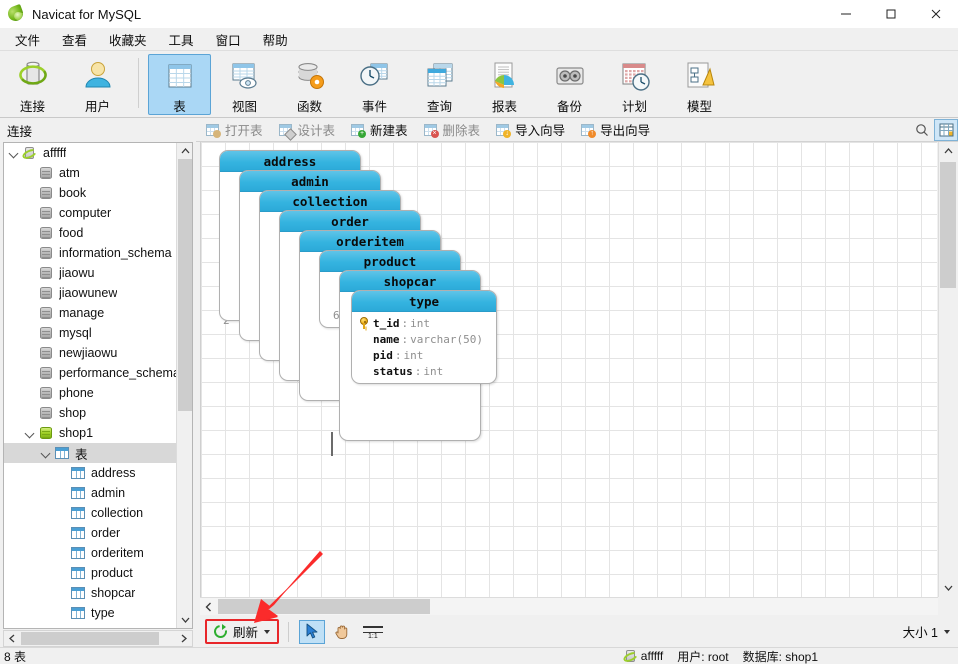 Image resolution: width=958 pixels, height=664 pixels. I want to click on tree-item-mysql: mysql, so click(90, 333).